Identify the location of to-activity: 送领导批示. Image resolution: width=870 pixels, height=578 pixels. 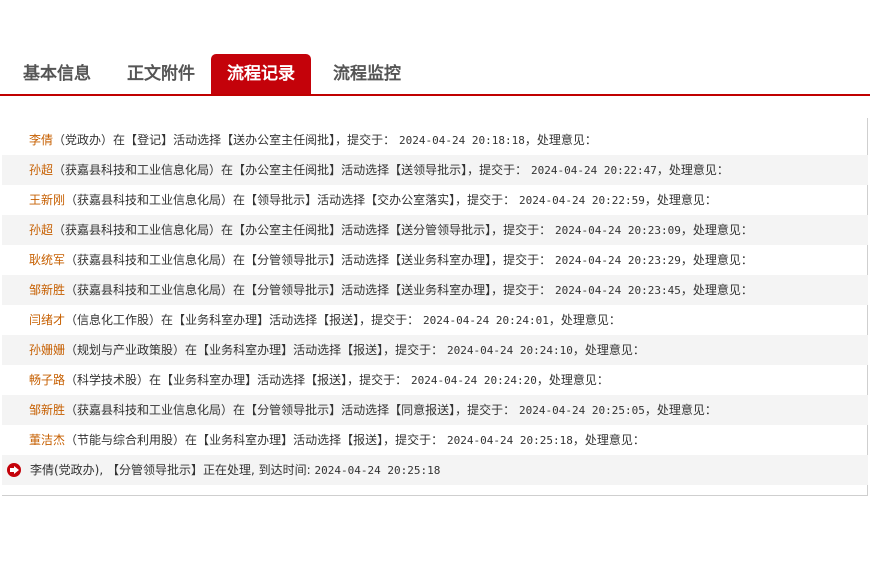
(431, 170).